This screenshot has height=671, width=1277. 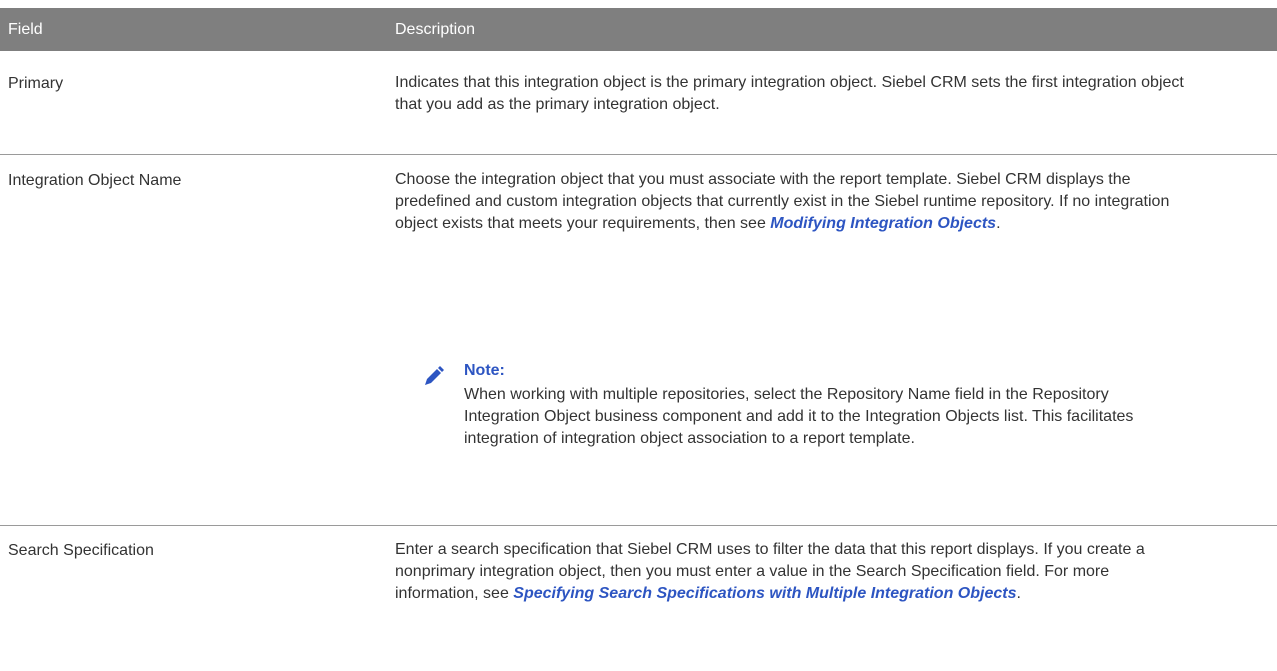 I want to click on header-field: Field, so click(x=25, y=29).